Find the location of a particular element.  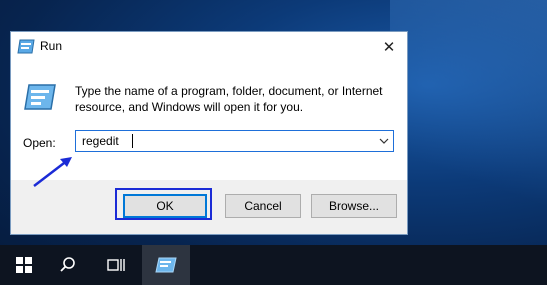

close-button: ✕ is located at coordinates (389, 47).